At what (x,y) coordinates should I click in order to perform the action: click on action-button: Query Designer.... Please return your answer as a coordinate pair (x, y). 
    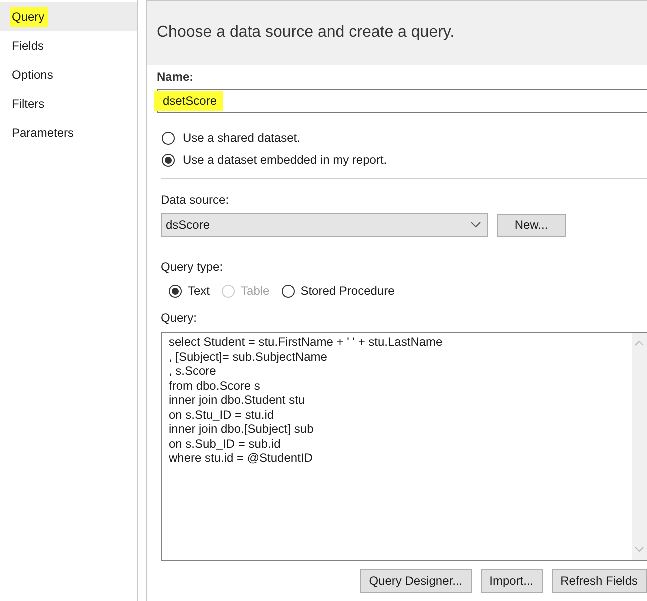
    Looking at the image, I should click on (416, 581).